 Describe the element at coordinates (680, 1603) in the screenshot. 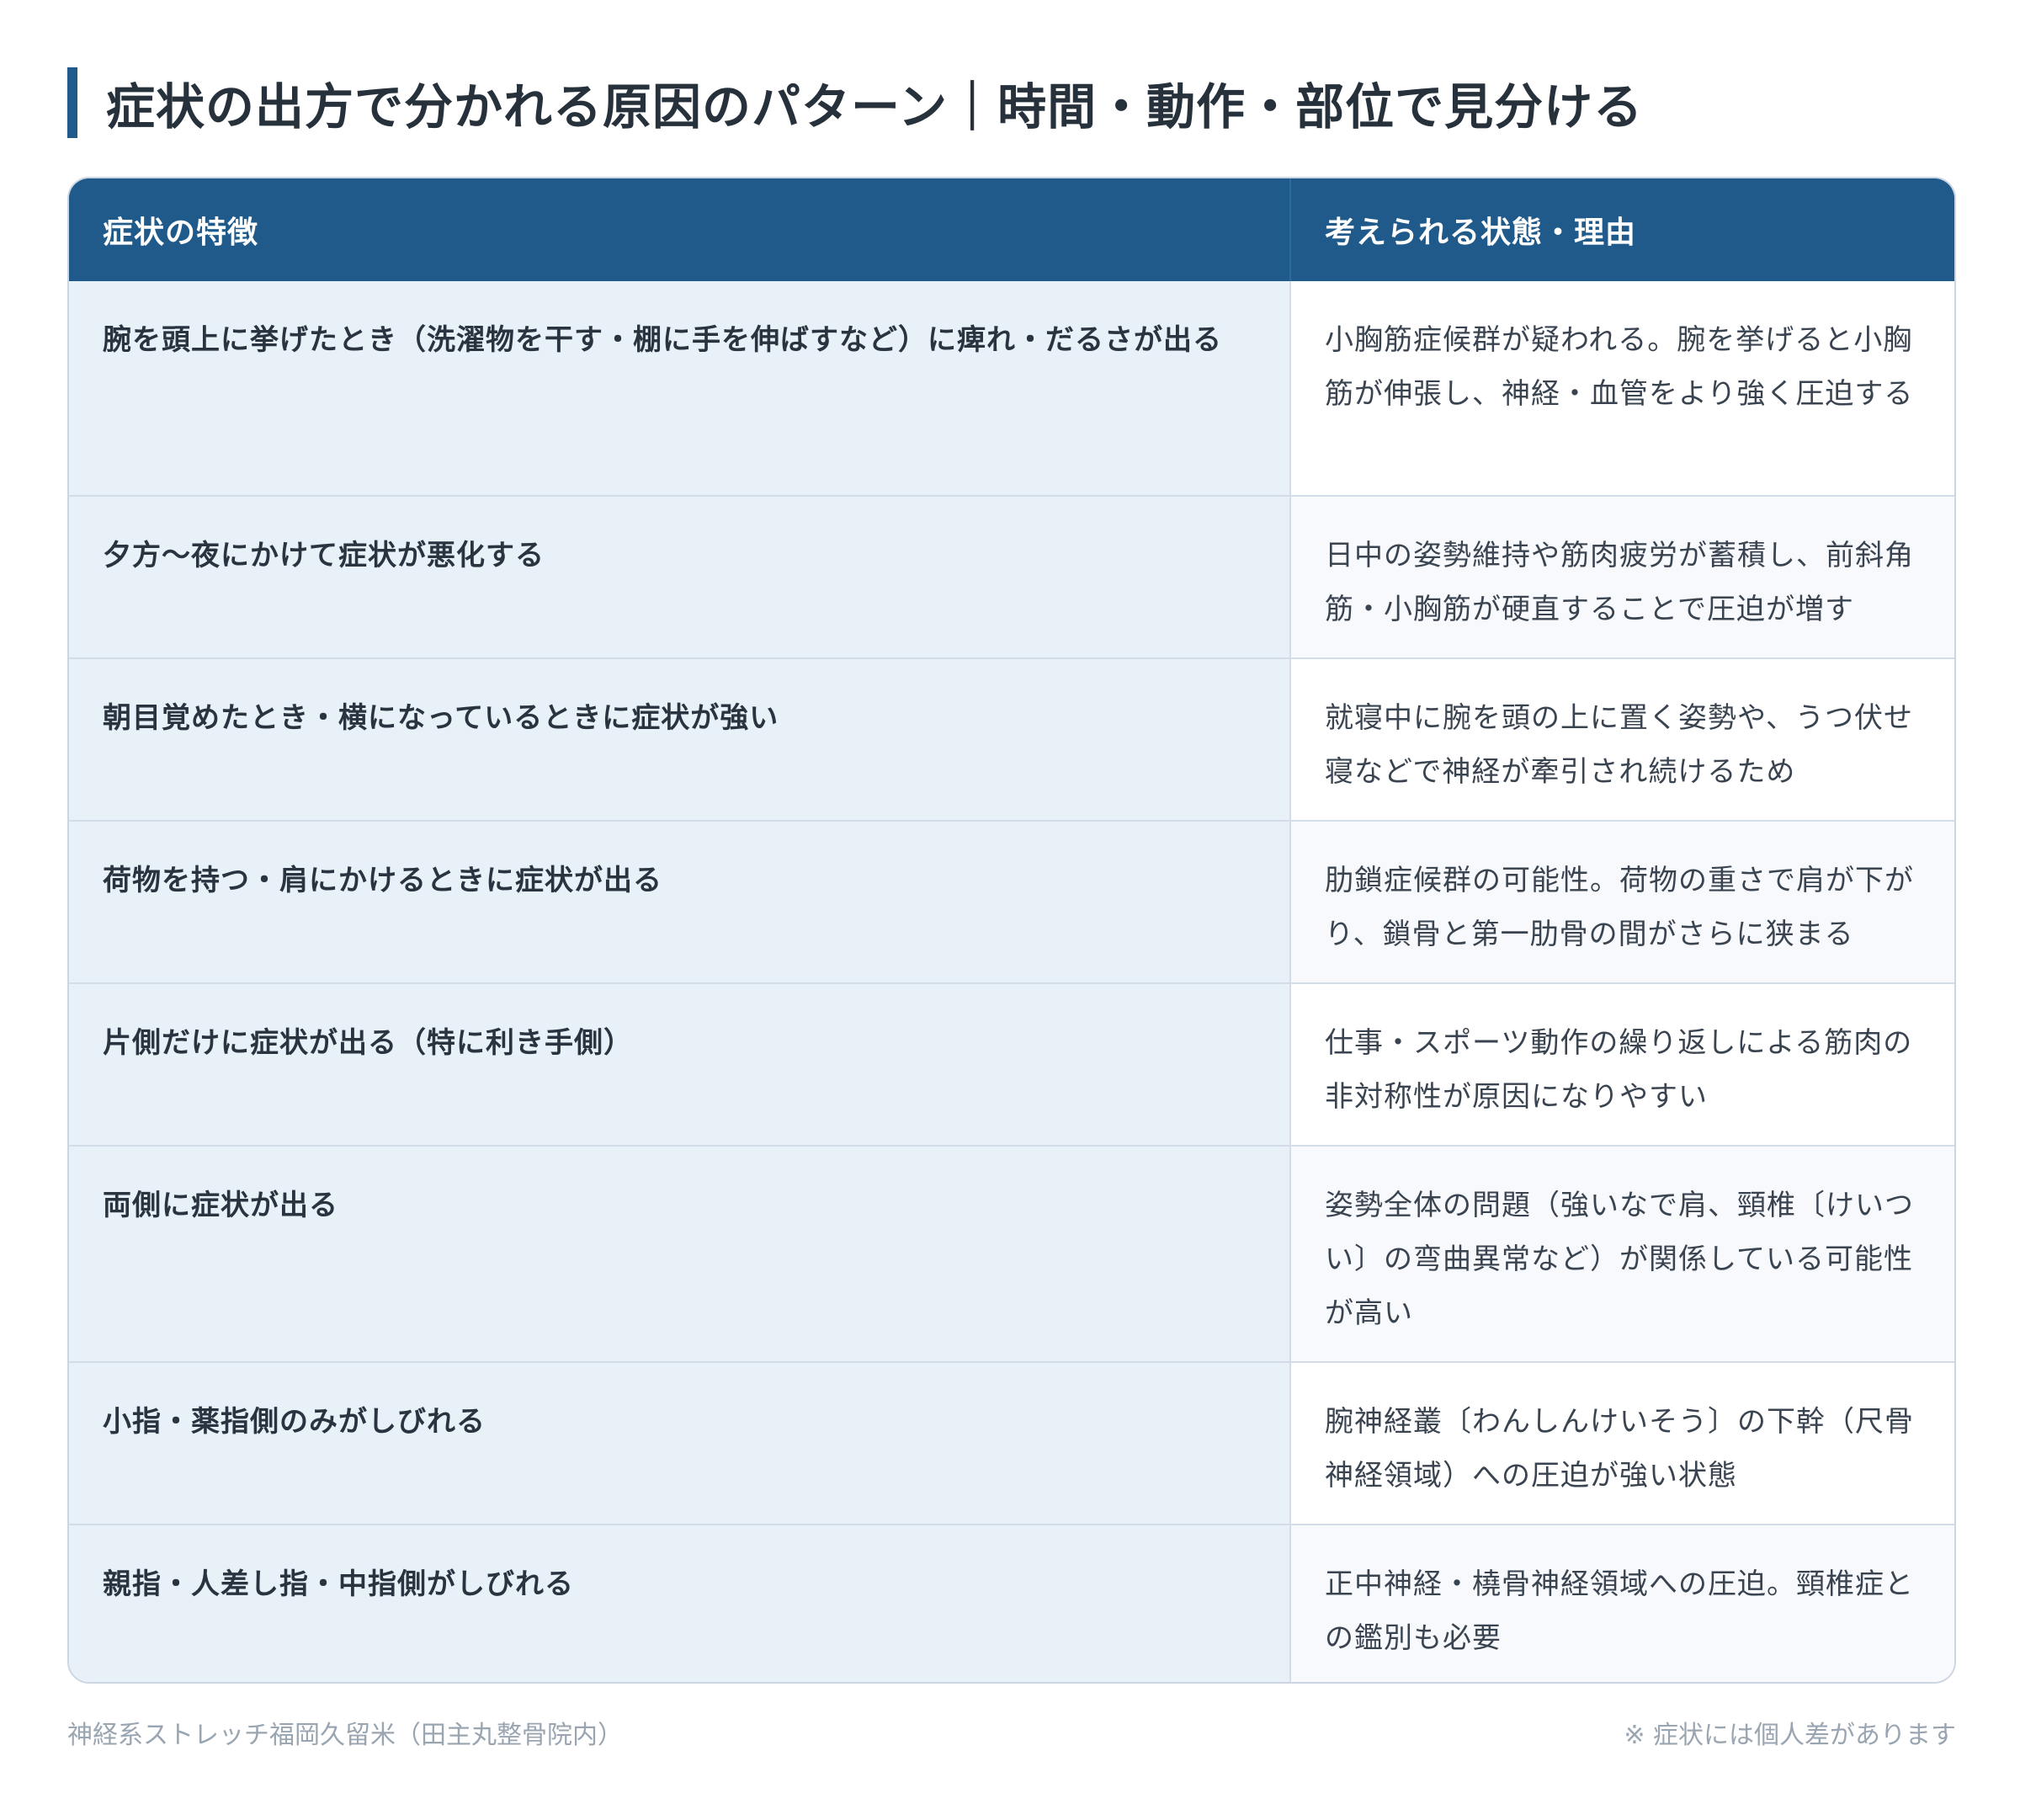

I see `symptom-cell: 親指・人差し指・中指側がしびれる` at that location.